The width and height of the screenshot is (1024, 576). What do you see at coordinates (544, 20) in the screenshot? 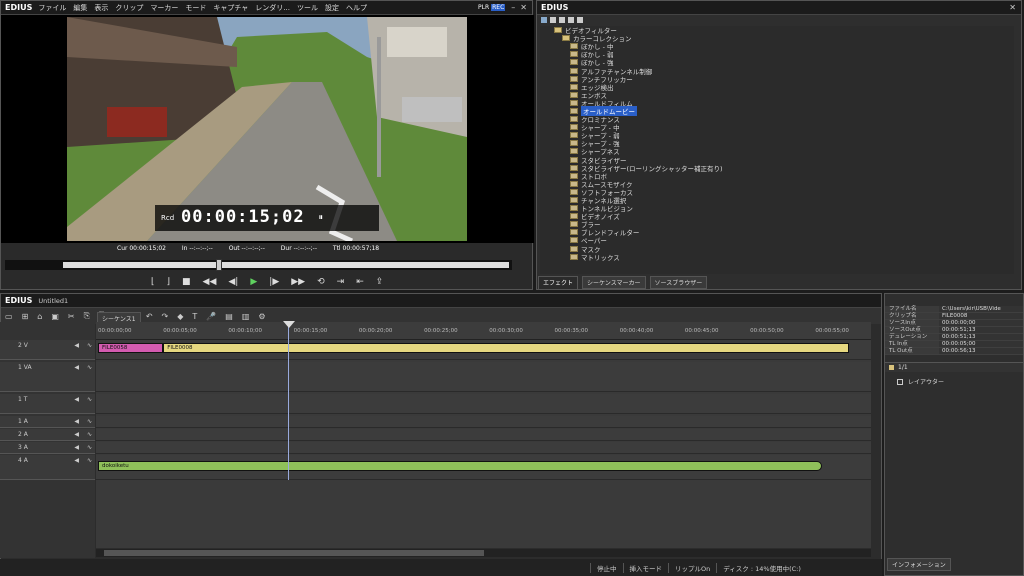
I see `view-icon` at bounding box center [544, 20].